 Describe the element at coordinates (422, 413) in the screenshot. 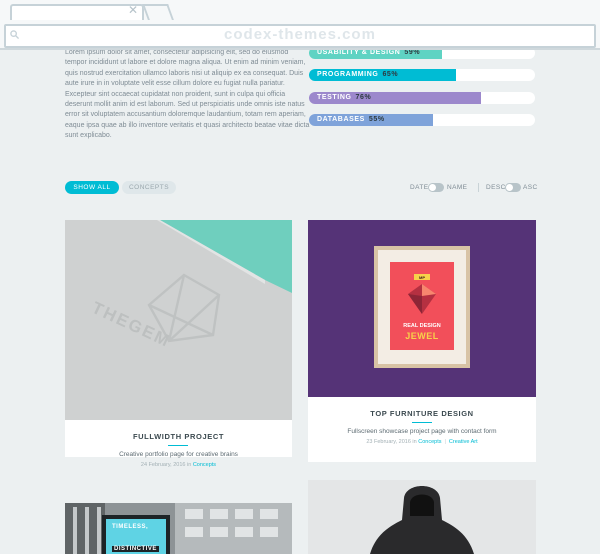

I see `card-title: TOP FURNITURE DESIGN` at that location.